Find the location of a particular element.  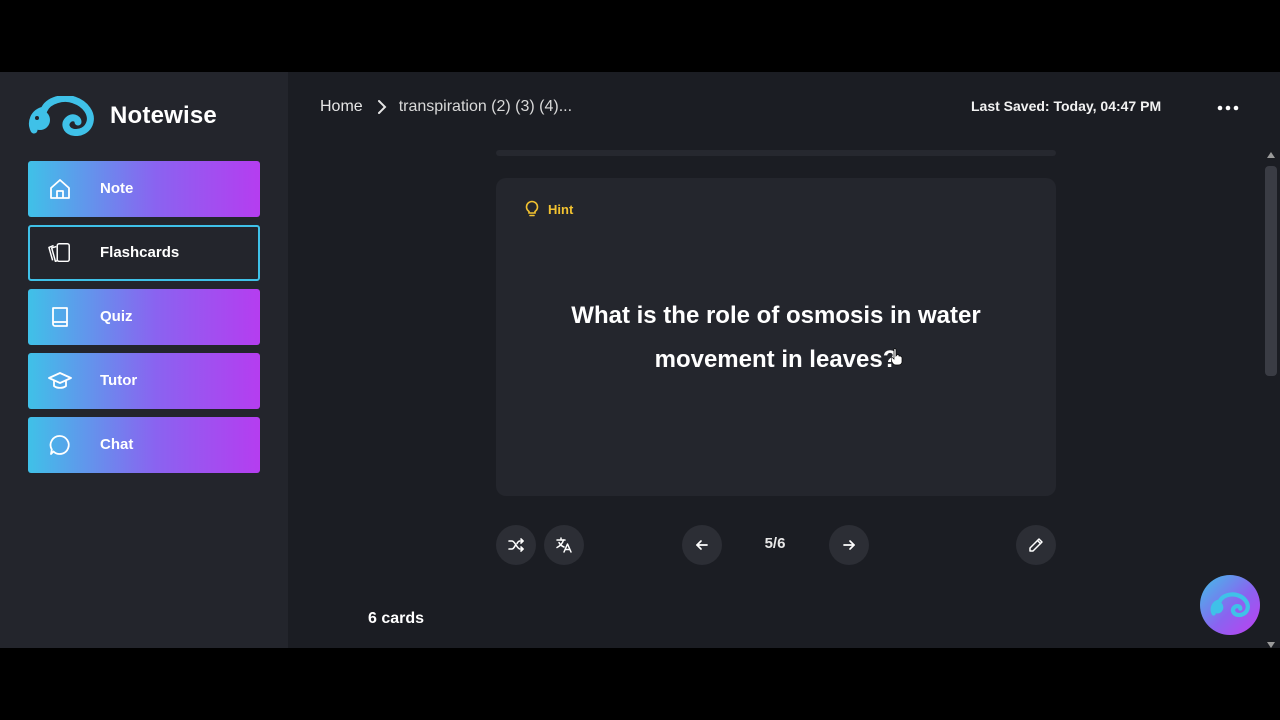

home-icon is located at coordinates (60, 189).